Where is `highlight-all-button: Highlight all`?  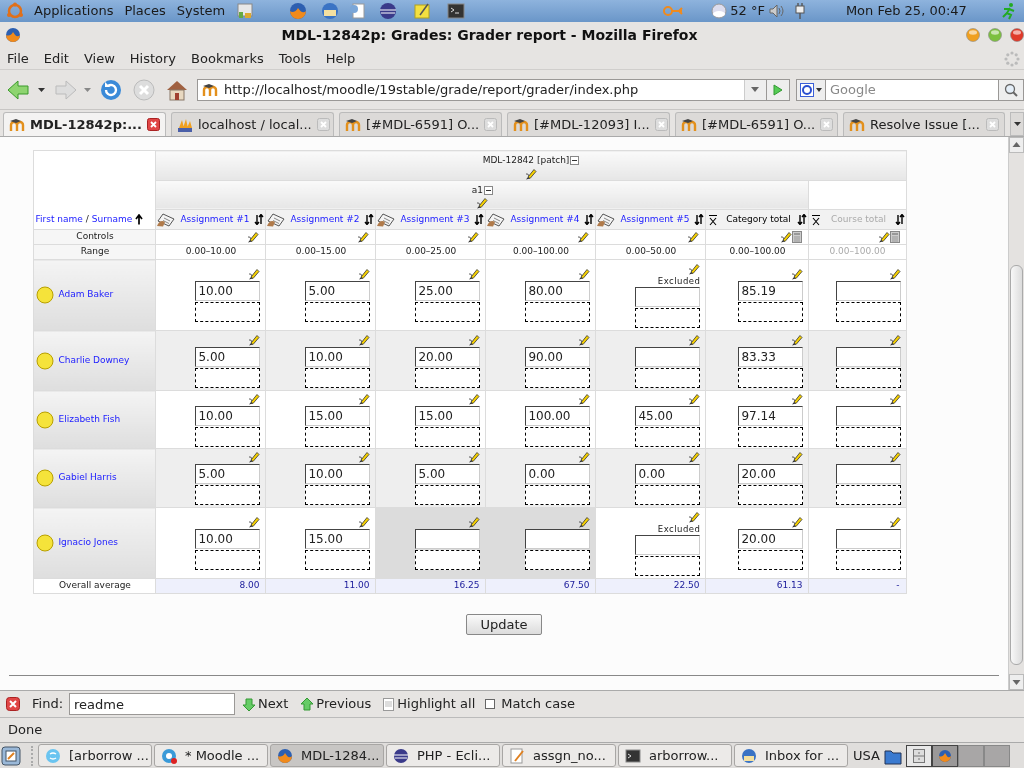
highlight-all-button: Highlight all is located at coordinates (429, 704).